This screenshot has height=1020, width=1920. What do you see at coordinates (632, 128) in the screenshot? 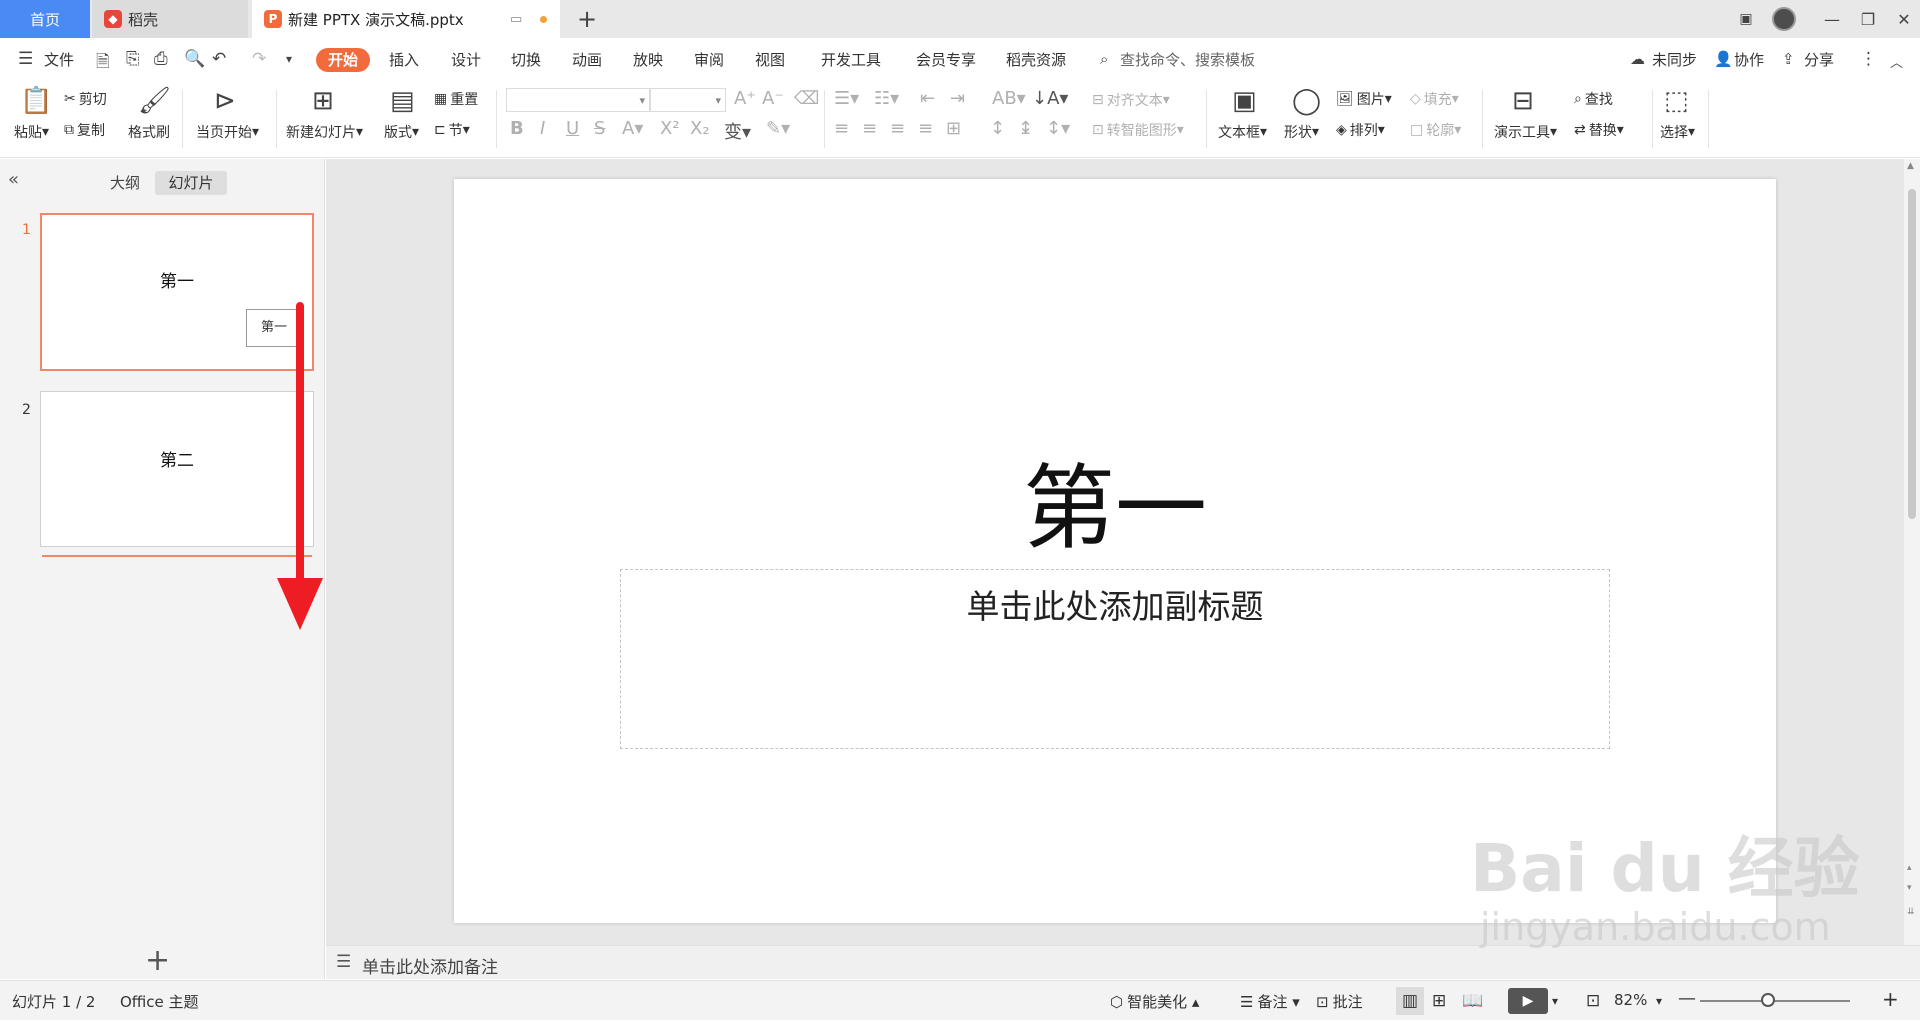
I see `font-color-icon: A▾` at bounding box center [632, 128].